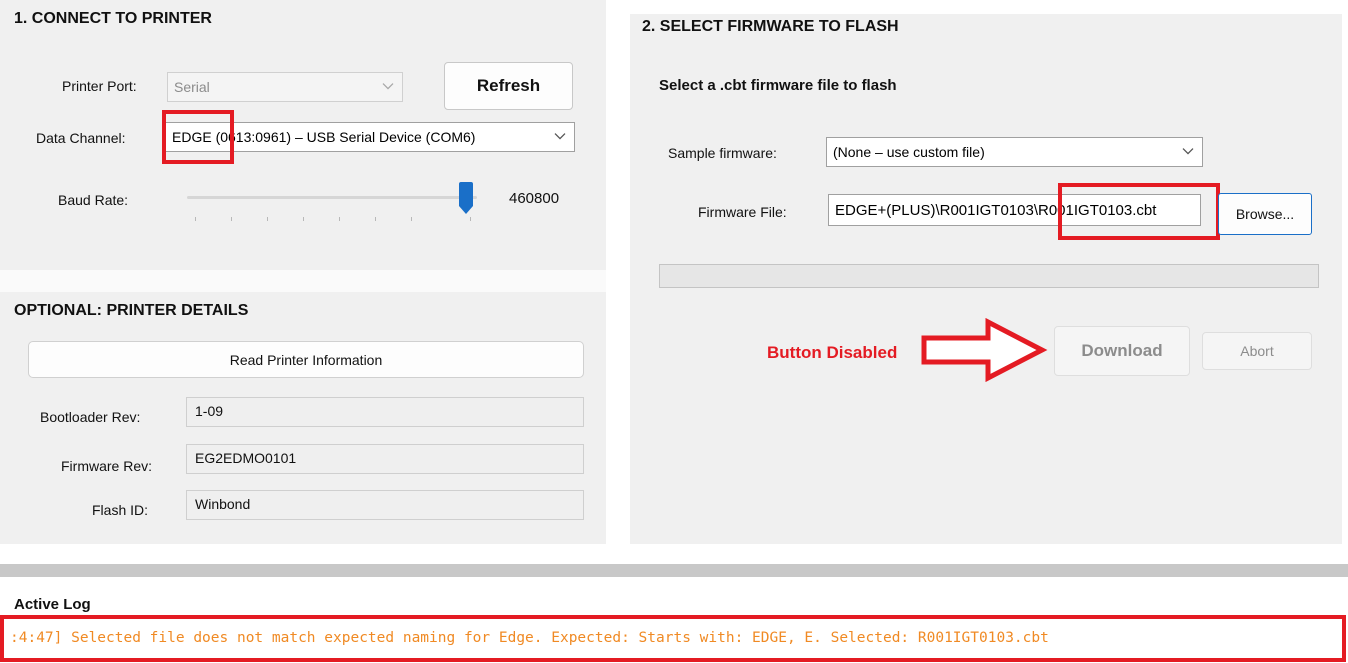 The image size is (1348, 663). I want to click on refresh-button: Refresh, so click(508, 86).